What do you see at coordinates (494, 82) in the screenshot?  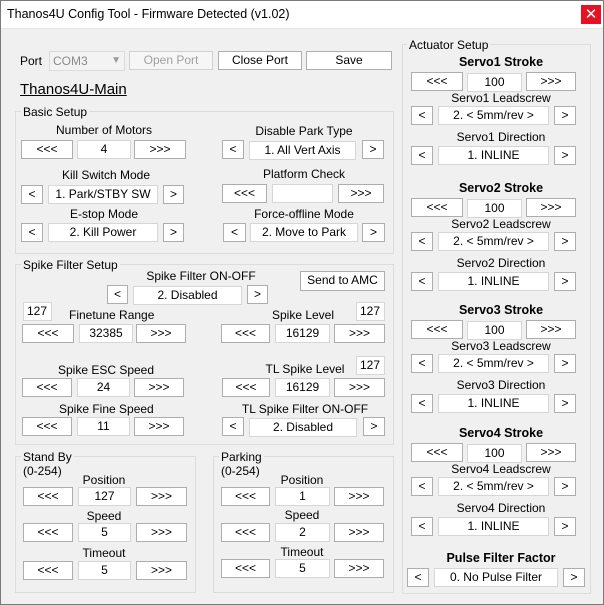 I see `servo1-stroke-value: 100` at bounding box center [494, 82].